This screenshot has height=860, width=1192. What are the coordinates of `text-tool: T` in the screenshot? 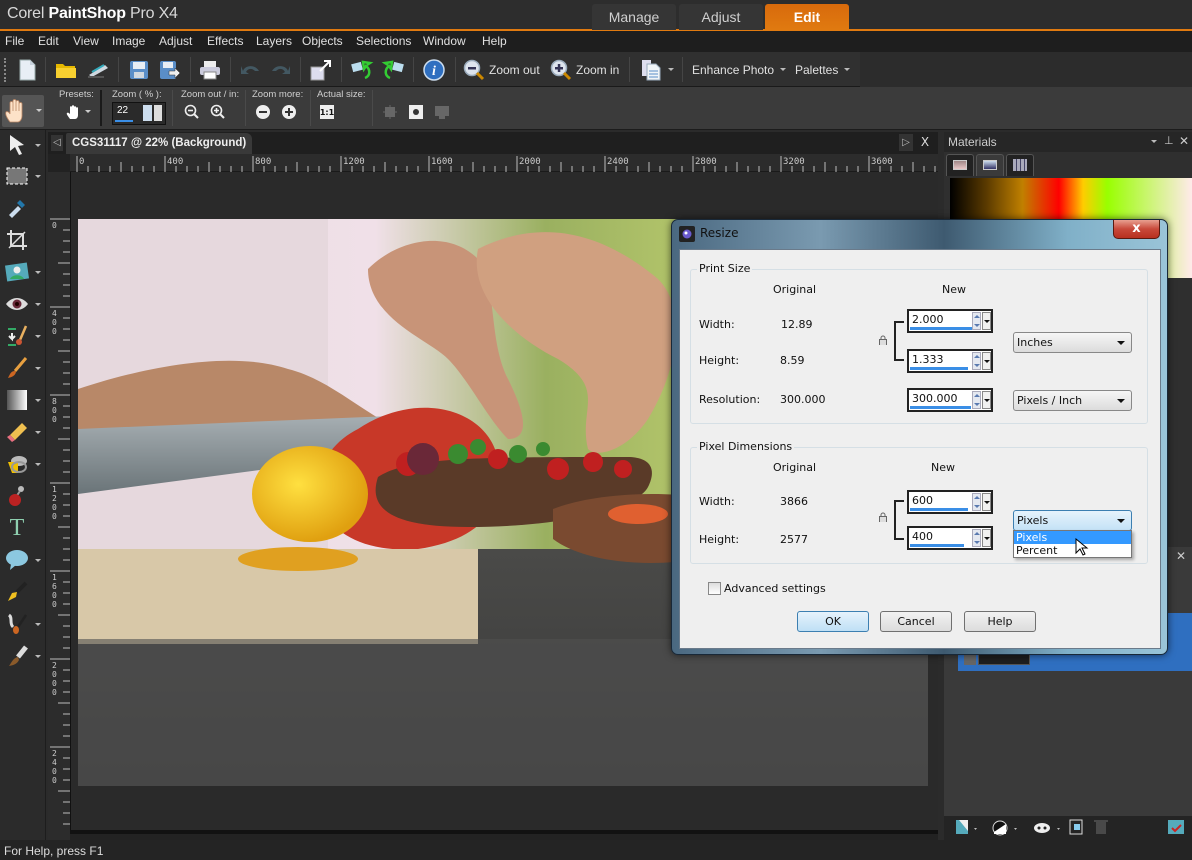 It's located at (17, 528).